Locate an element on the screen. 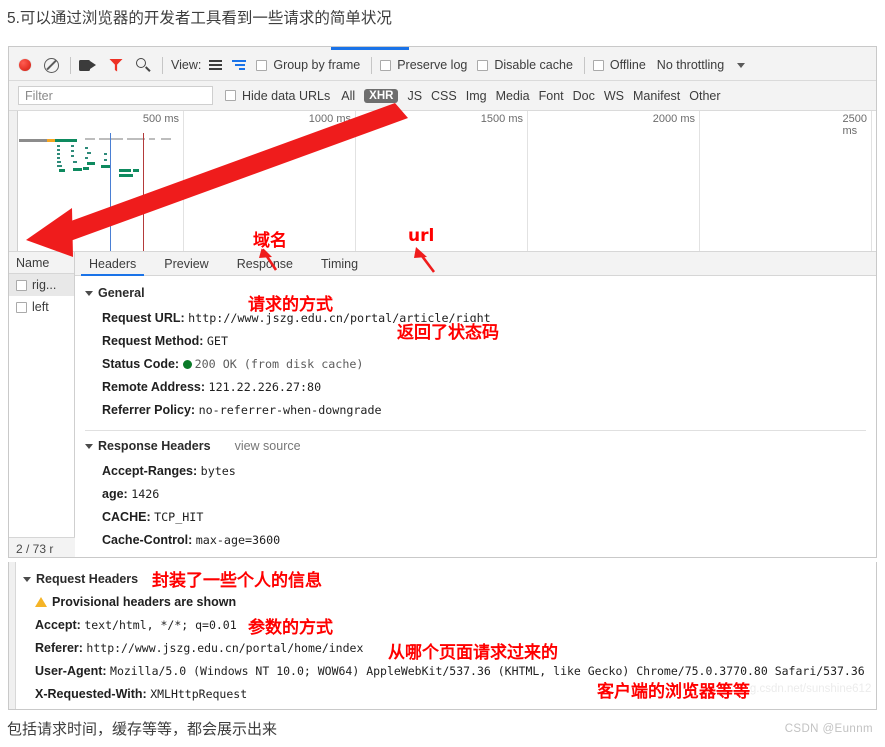  value-label: XMLHttpRequest is located at coordinates (199, 694).